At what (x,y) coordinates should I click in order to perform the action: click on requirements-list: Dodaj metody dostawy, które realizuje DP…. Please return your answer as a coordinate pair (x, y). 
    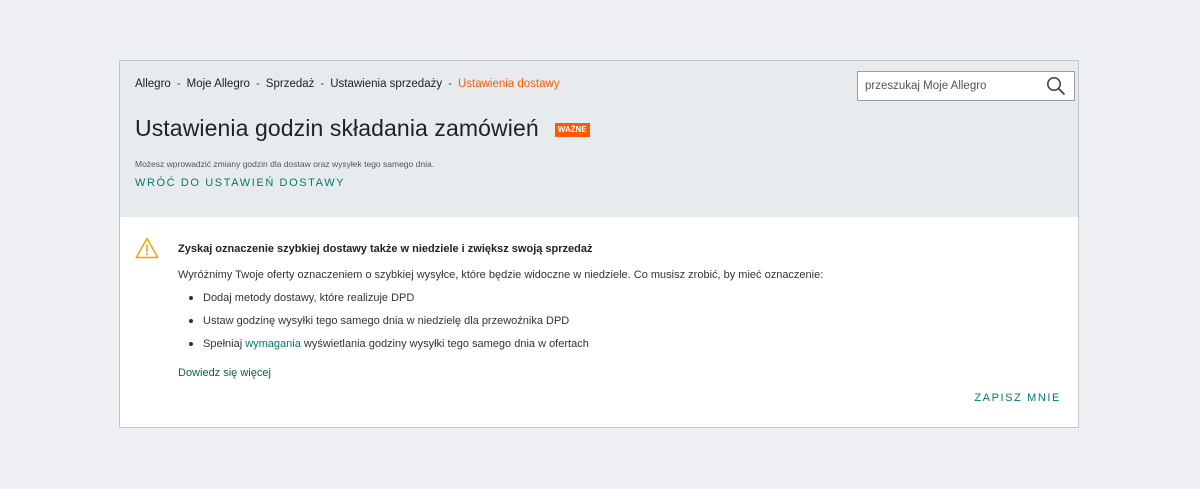
    Looking at the image, I should click on (620, 321).